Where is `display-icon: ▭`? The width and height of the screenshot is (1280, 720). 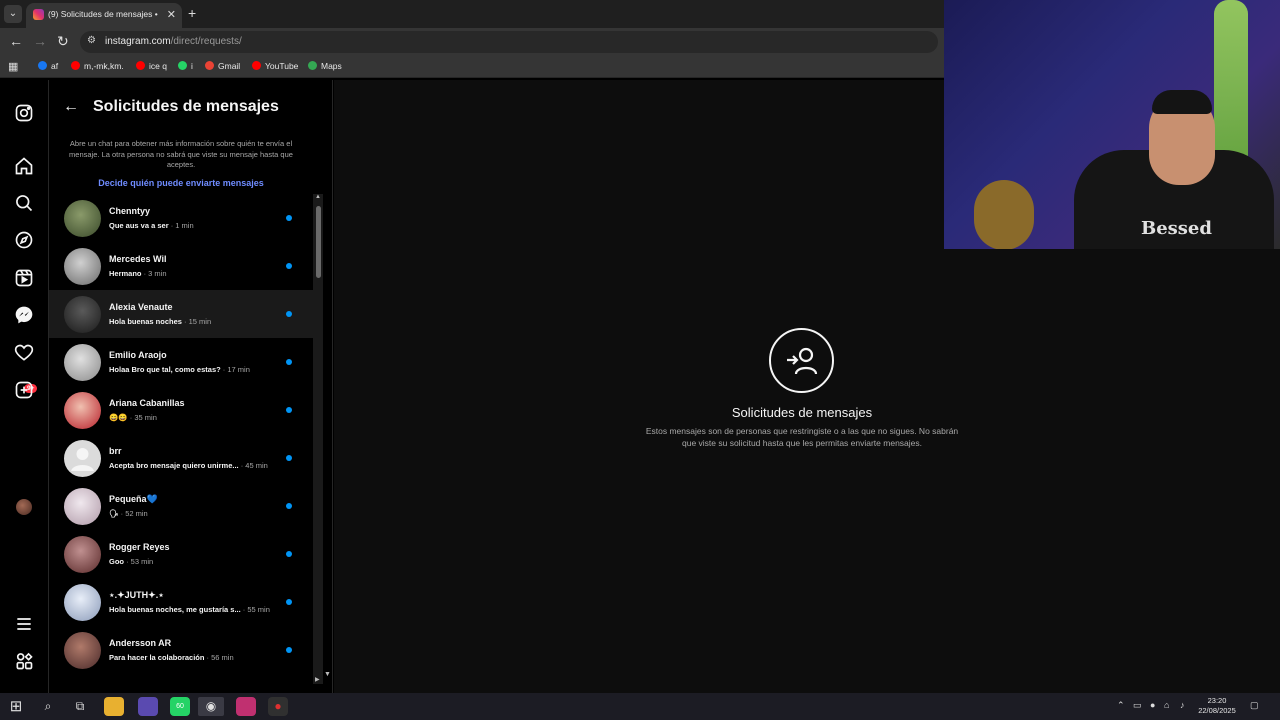 display-icon: ▭ is located at coordinates (1137, 705).